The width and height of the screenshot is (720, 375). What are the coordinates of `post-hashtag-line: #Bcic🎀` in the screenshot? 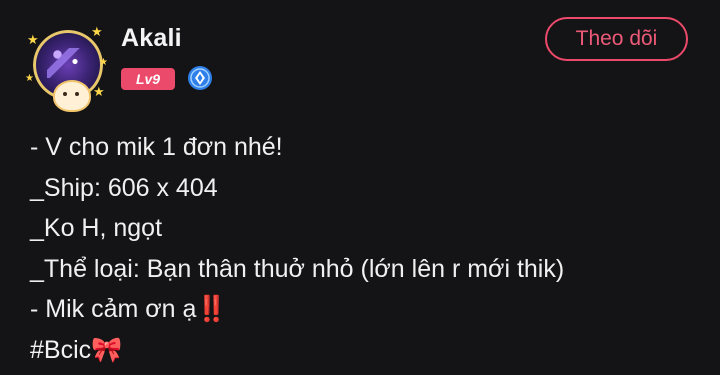 It's located at (365, 350).